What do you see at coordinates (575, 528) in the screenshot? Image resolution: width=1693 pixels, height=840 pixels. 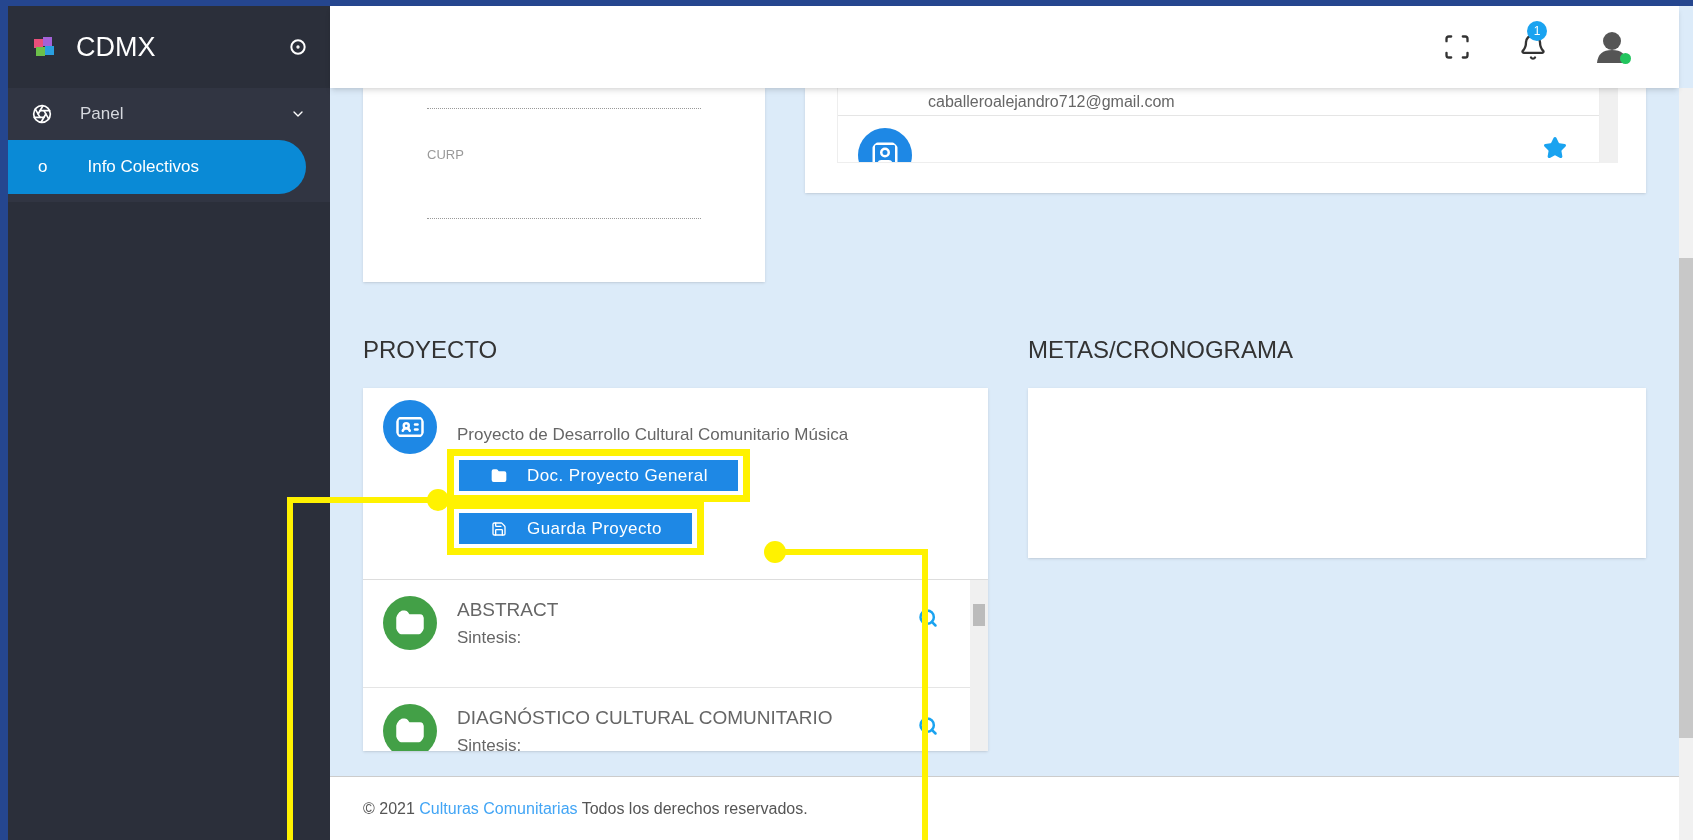 I see `action-button: Guarda Proyecto` at bounding box center [575, 528].